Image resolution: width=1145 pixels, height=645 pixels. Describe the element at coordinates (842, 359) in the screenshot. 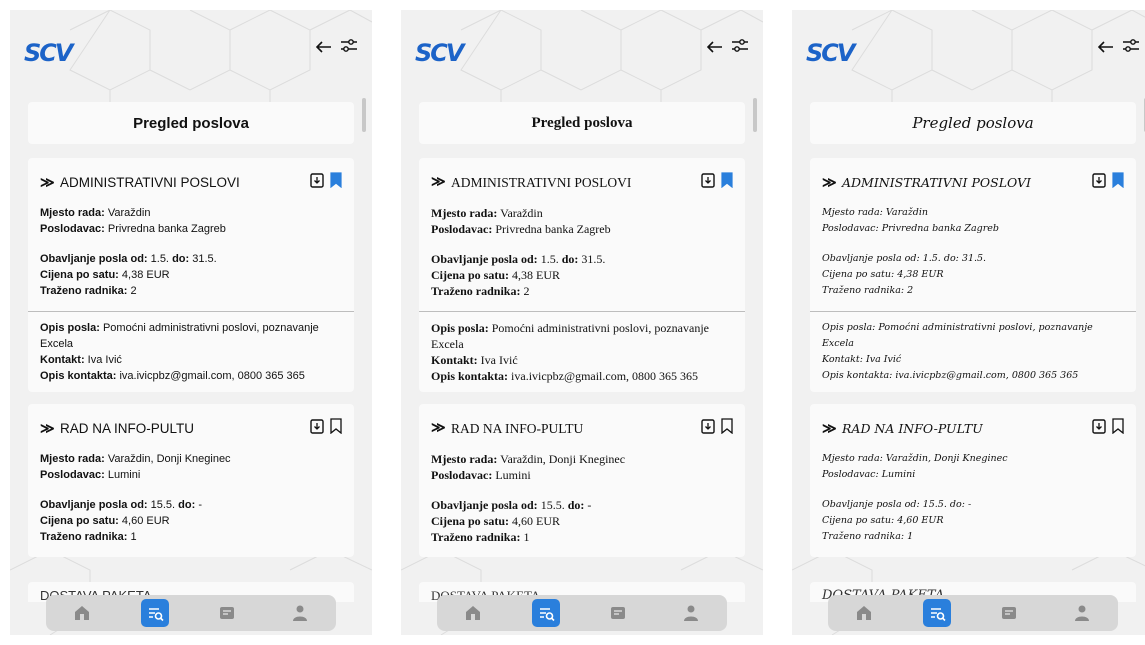

I see `label-kontakt: Kontakt:` at that location.